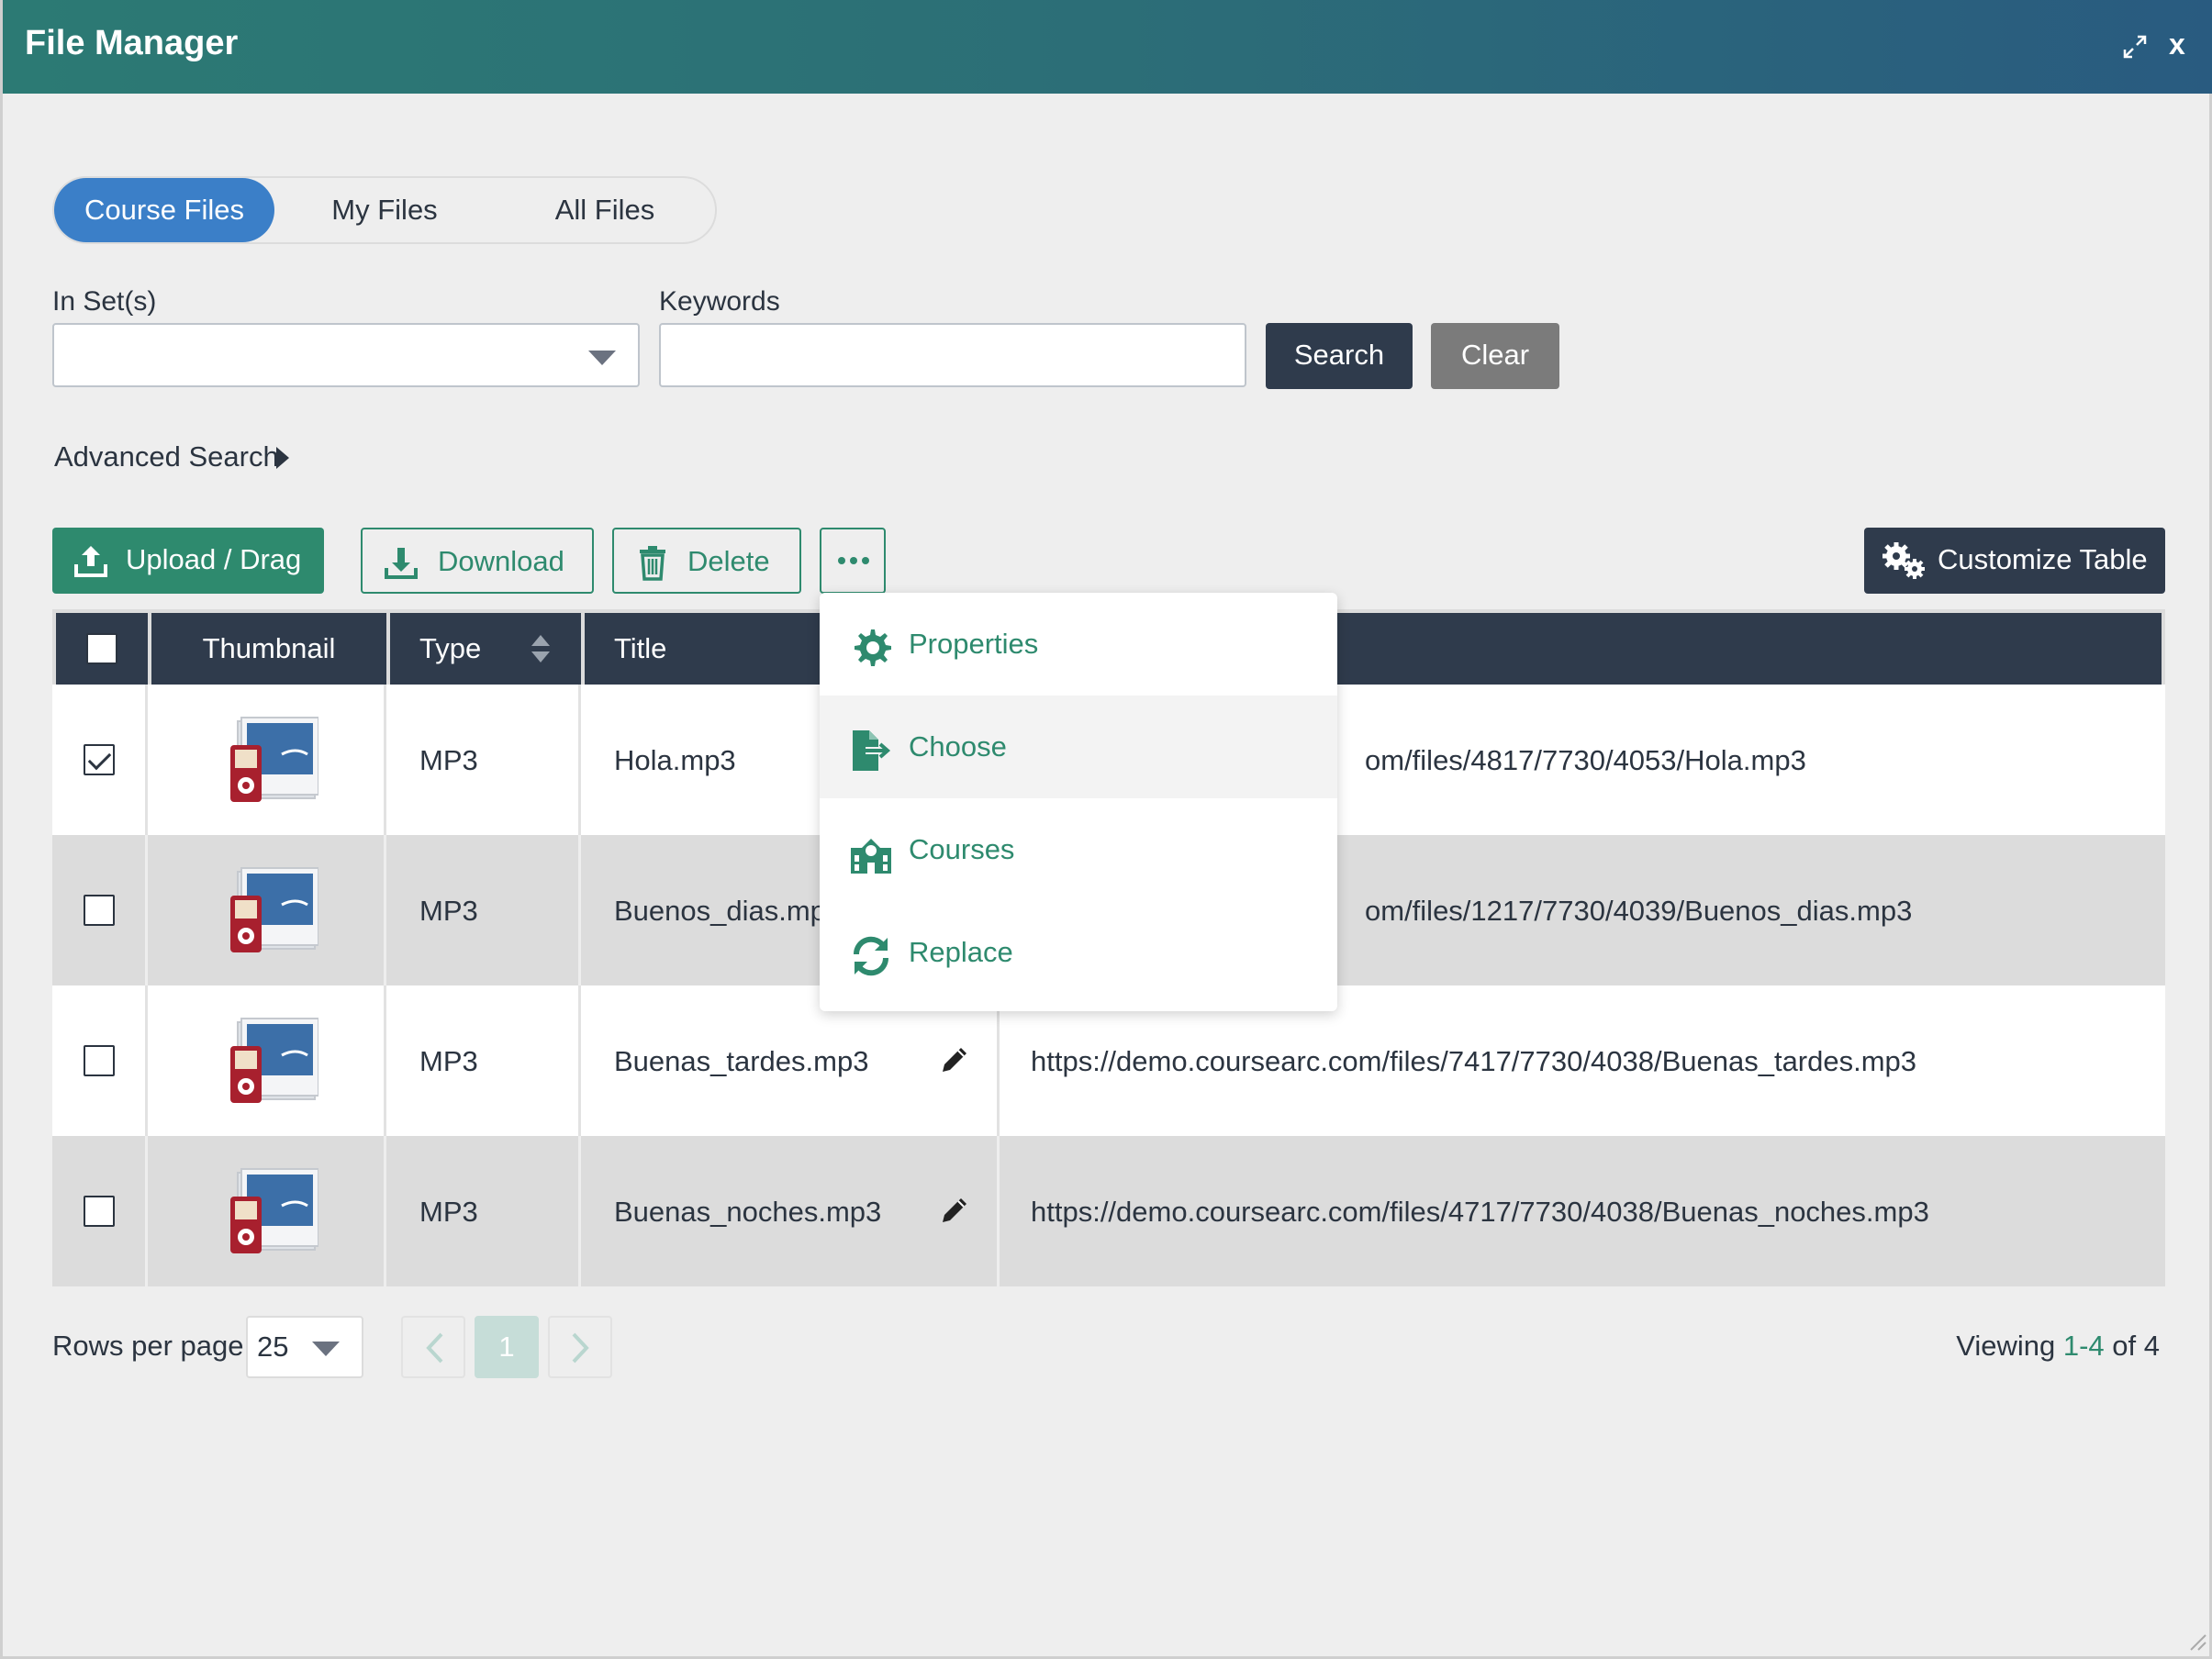  What do you see at coordinates (871, 956) in the screenshot?
I see `refresh-icon` at bounding box center [871, 956].